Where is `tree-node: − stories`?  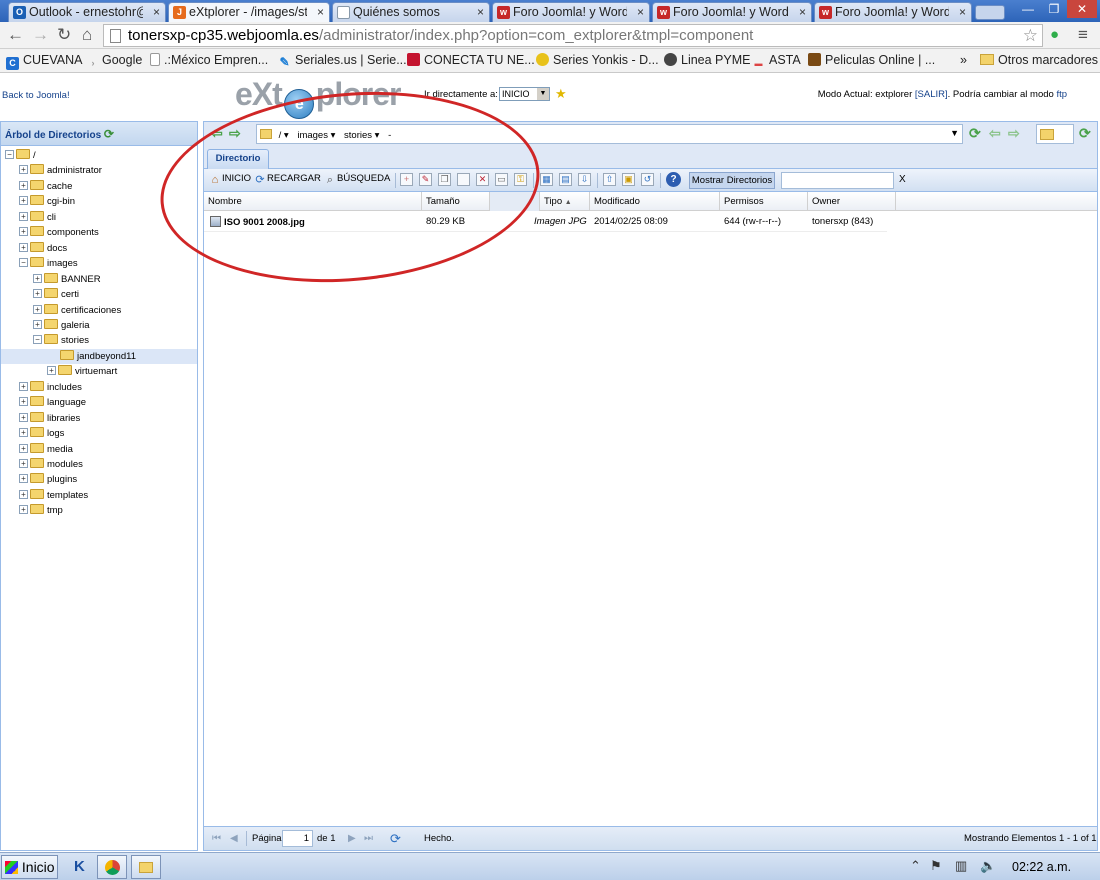 tree-node: − stories is located at coordinates (99, 340).